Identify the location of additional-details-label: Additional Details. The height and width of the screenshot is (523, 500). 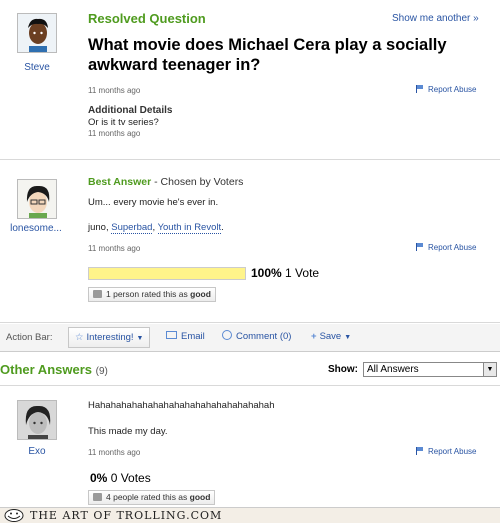
(130, 110).